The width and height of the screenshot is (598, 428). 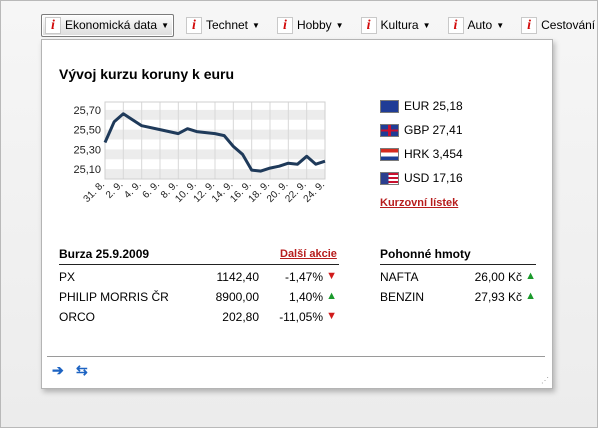 I want to click on currency-text: GBP 27,41, so click(x=433, y=130).